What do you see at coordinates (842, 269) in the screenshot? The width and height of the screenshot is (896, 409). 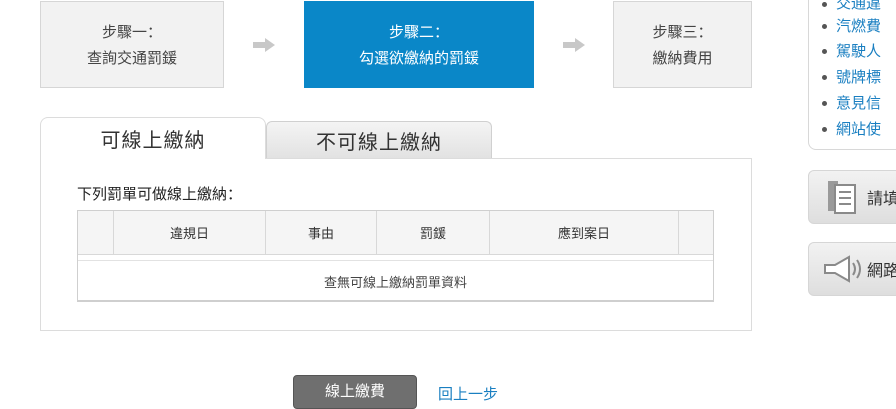 I see `megaphone-icon` at bounding box center [842, 269].